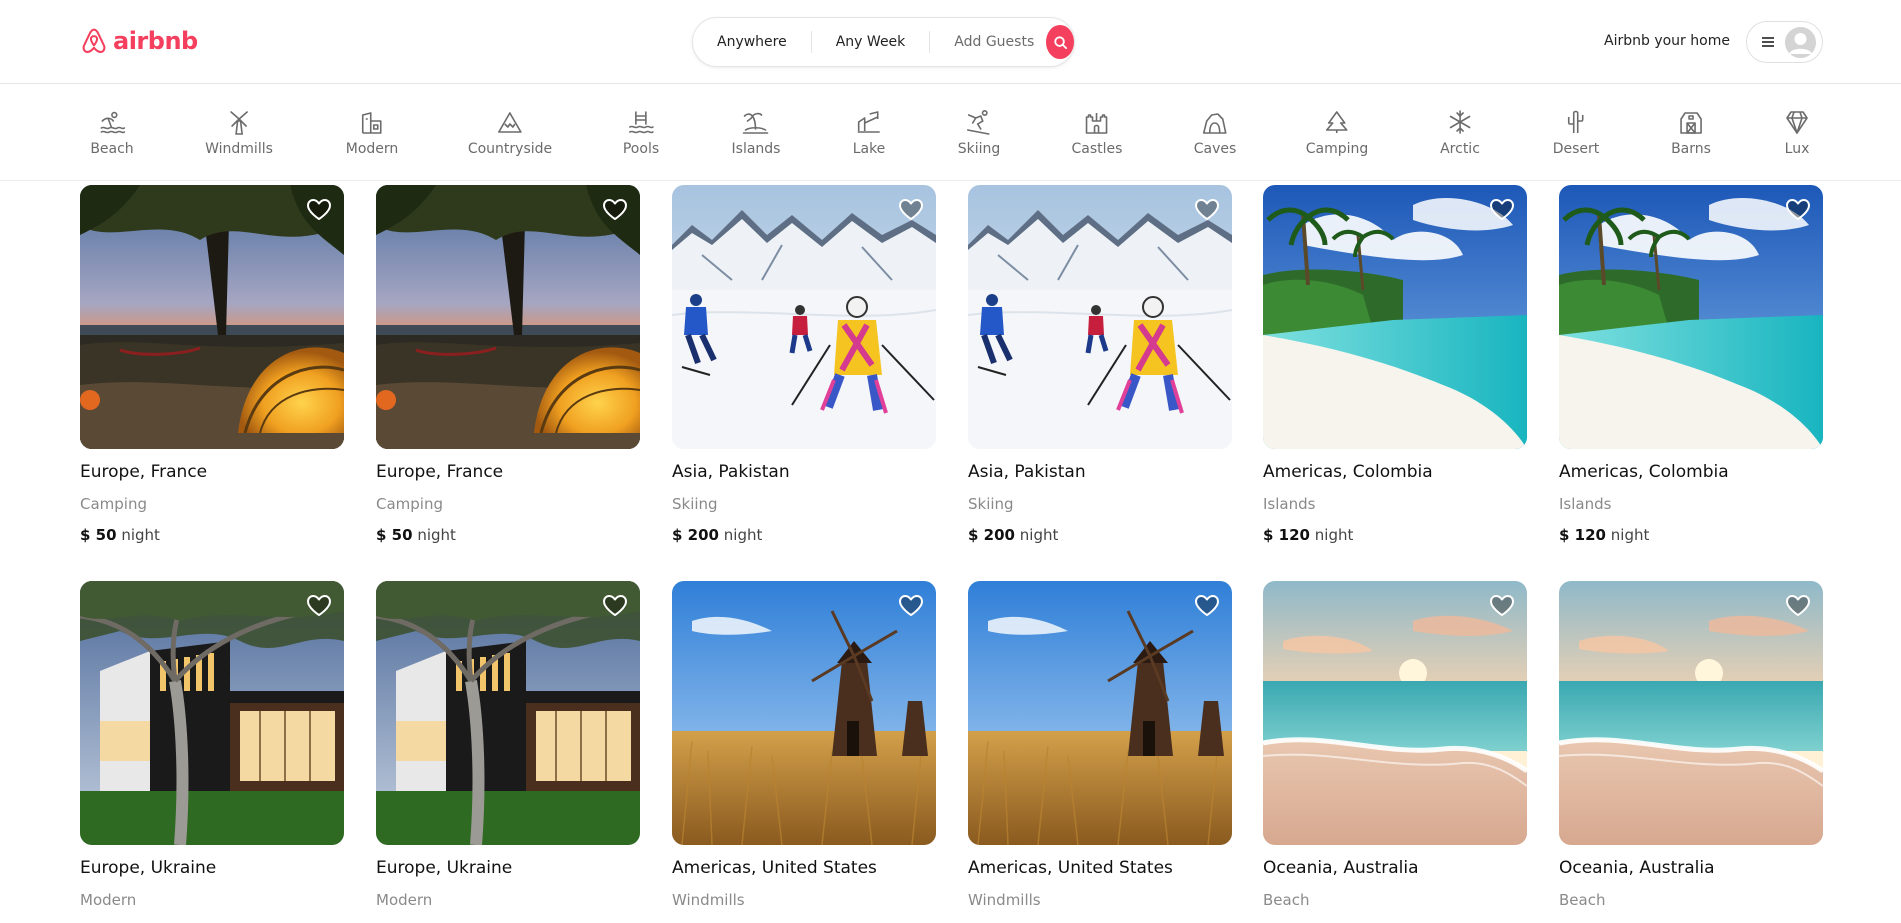 This screenshot has width=1901, height=923. What do you see at coordinates (510, 133) in the screenshot?
I see `category-countryside: Countryside` at bounding box center [510, 133].